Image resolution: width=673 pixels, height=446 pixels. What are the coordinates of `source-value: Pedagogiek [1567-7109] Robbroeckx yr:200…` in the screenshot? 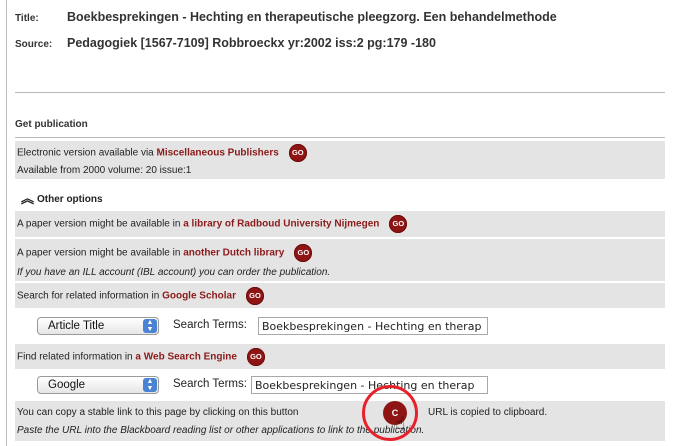 It's located at (251, 43).